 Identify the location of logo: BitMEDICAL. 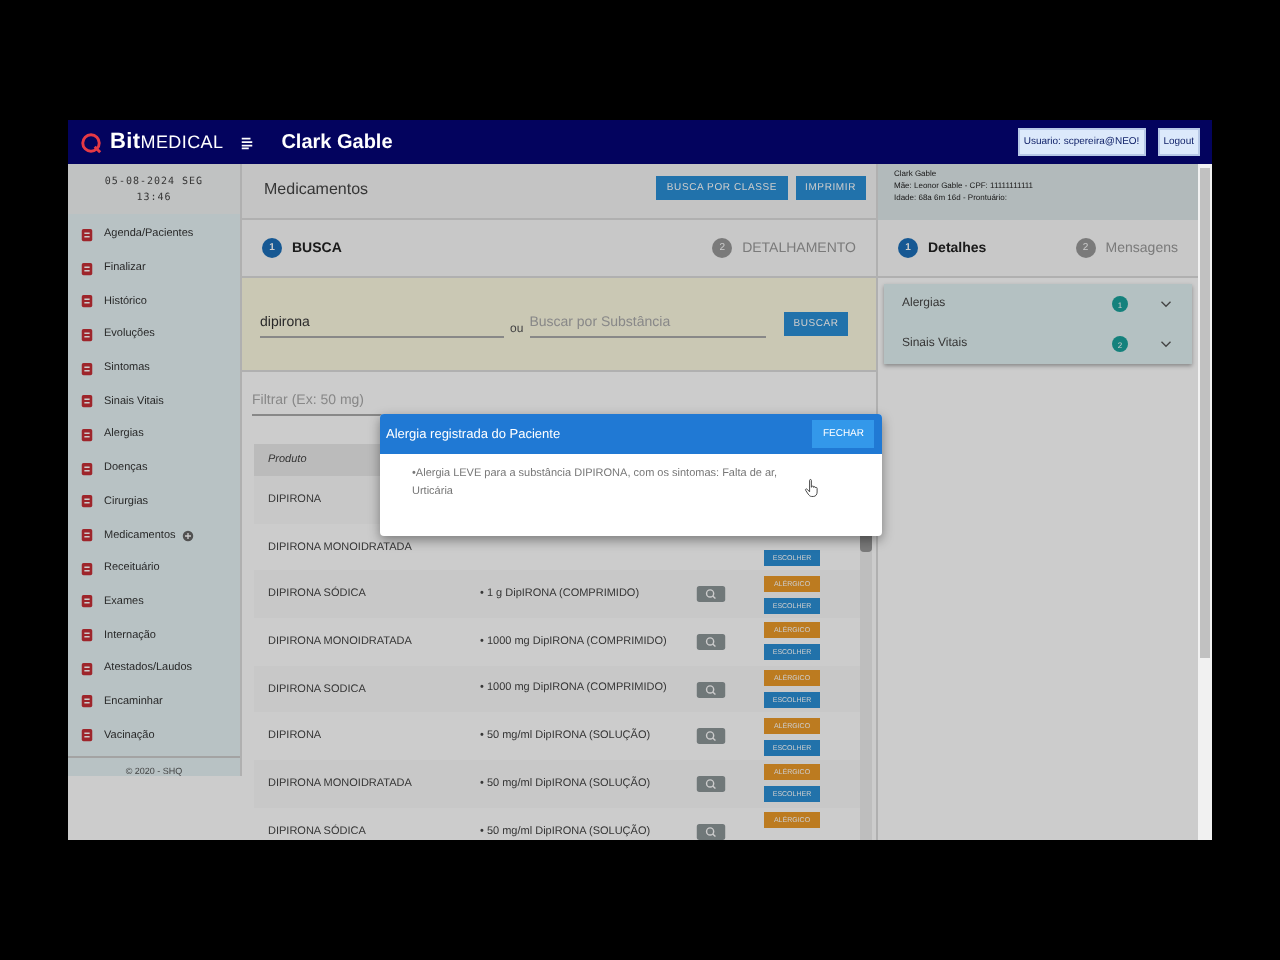
(167, 142).